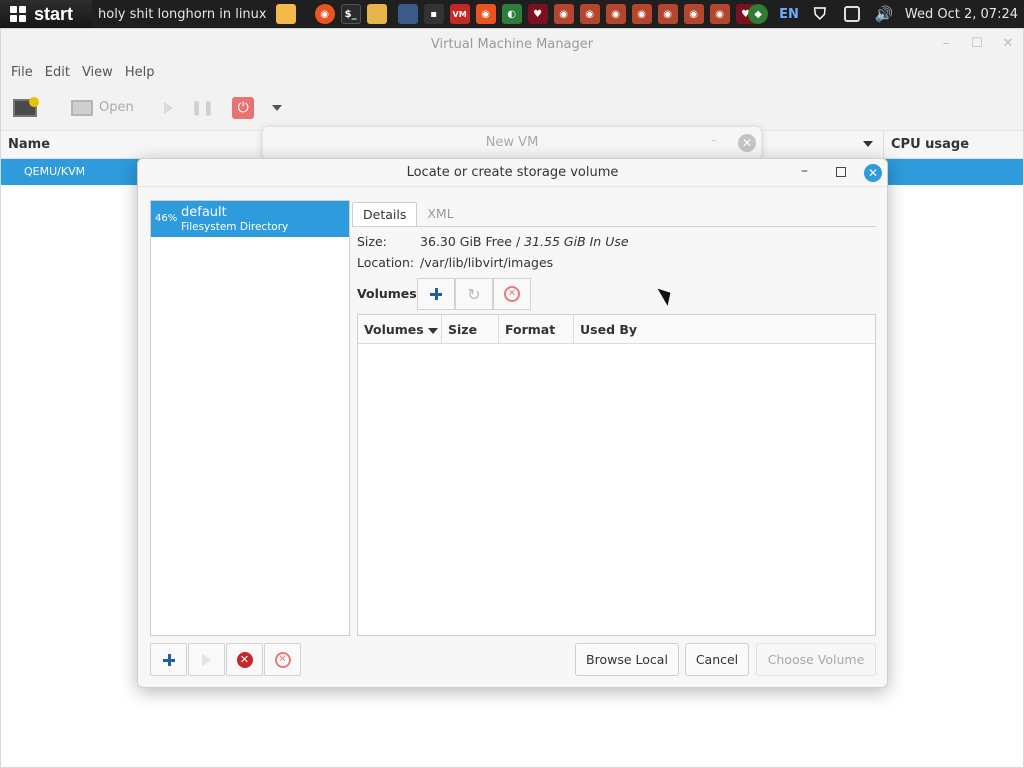  I want to click on start-button: start, so click(46, 14).